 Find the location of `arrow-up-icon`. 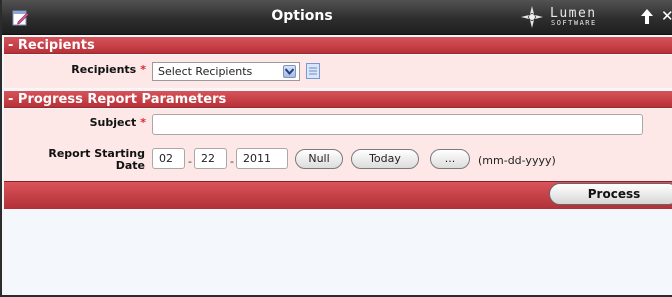

arrow-up-icon is located at coordinates (647, 16).